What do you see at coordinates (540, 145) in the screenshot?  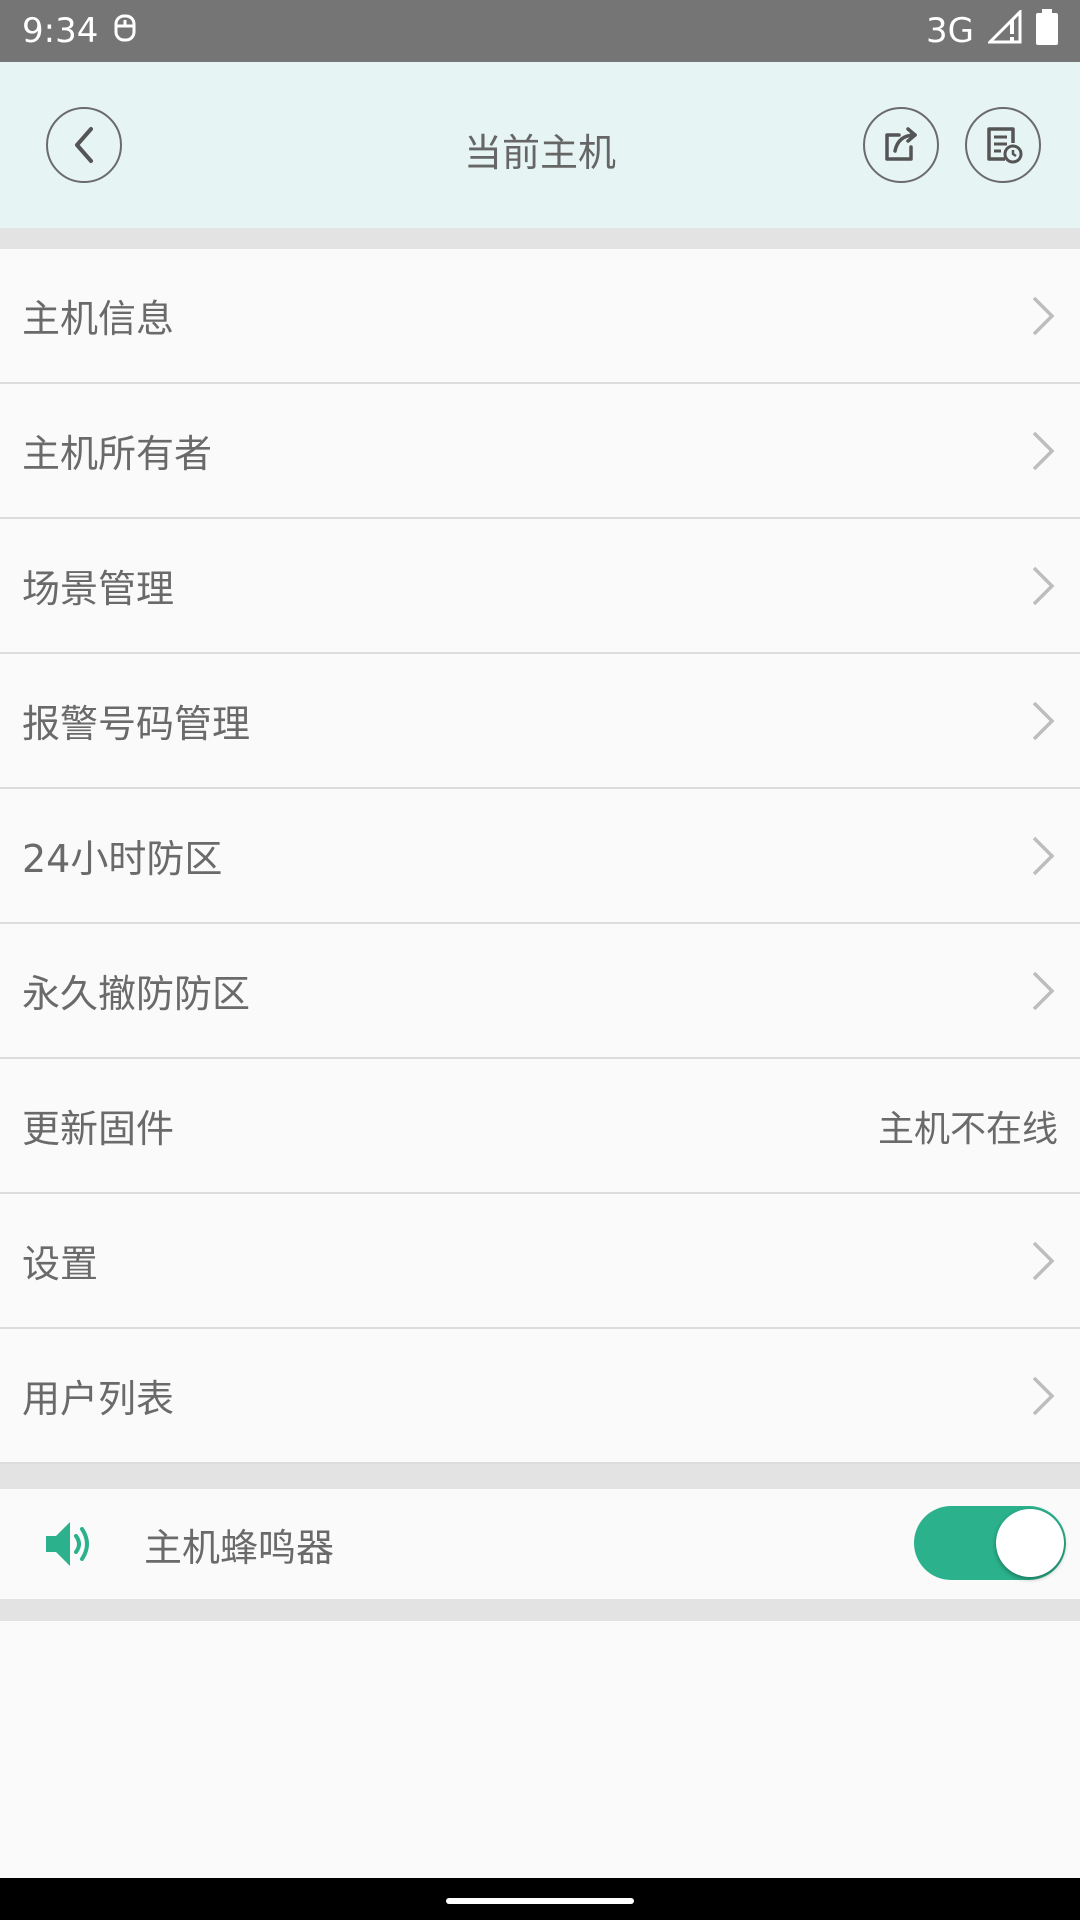 I see `app-bar: 当前主机` at bounding box center [540, 145].